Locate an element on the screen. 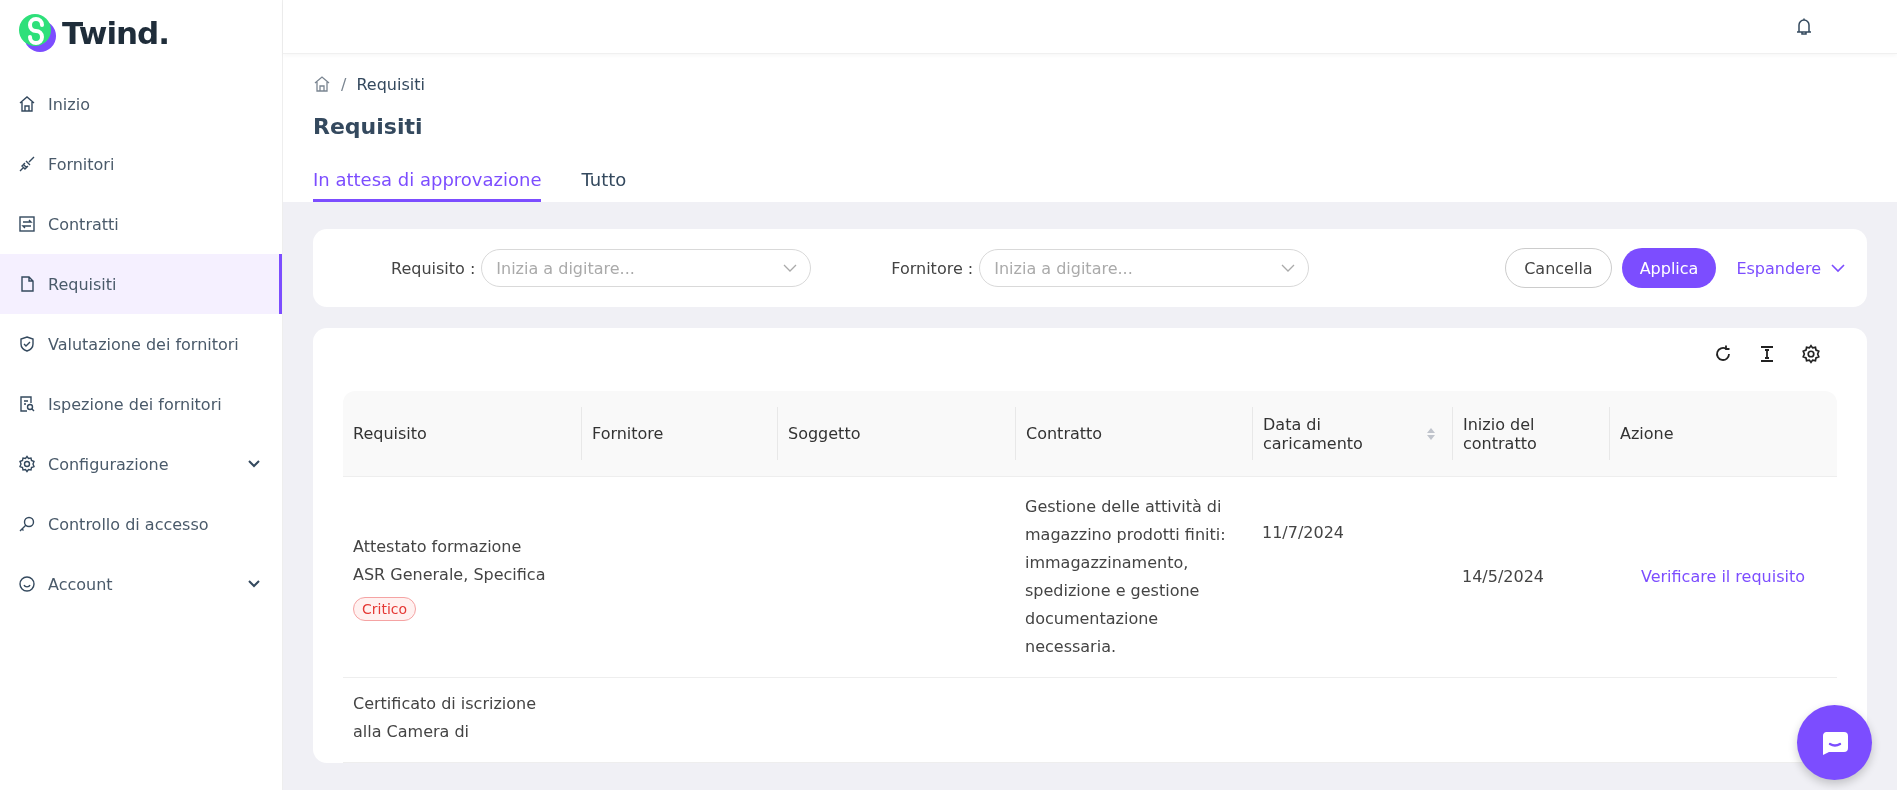 Image resolution: width=1897 pixels, height=790 pixels. logo-icon is located at coordinates (38, 33).